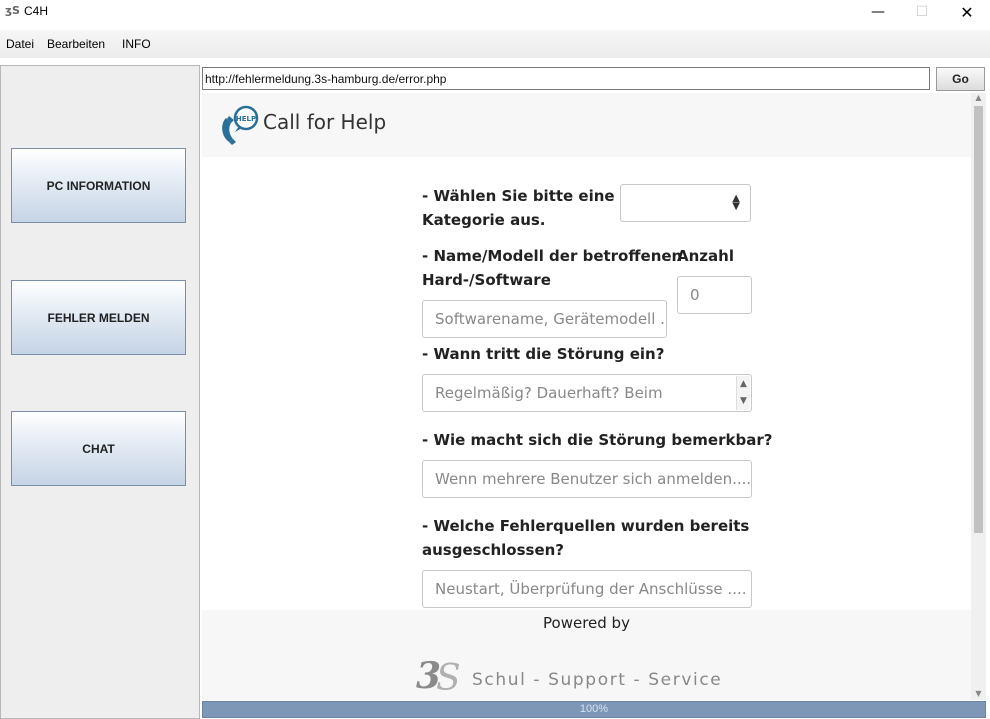 This screenshot has width=990, height=719. Describe the element at coordinates (12, 10) in the screenshot. I see `app-icon: ʒS` at that location.